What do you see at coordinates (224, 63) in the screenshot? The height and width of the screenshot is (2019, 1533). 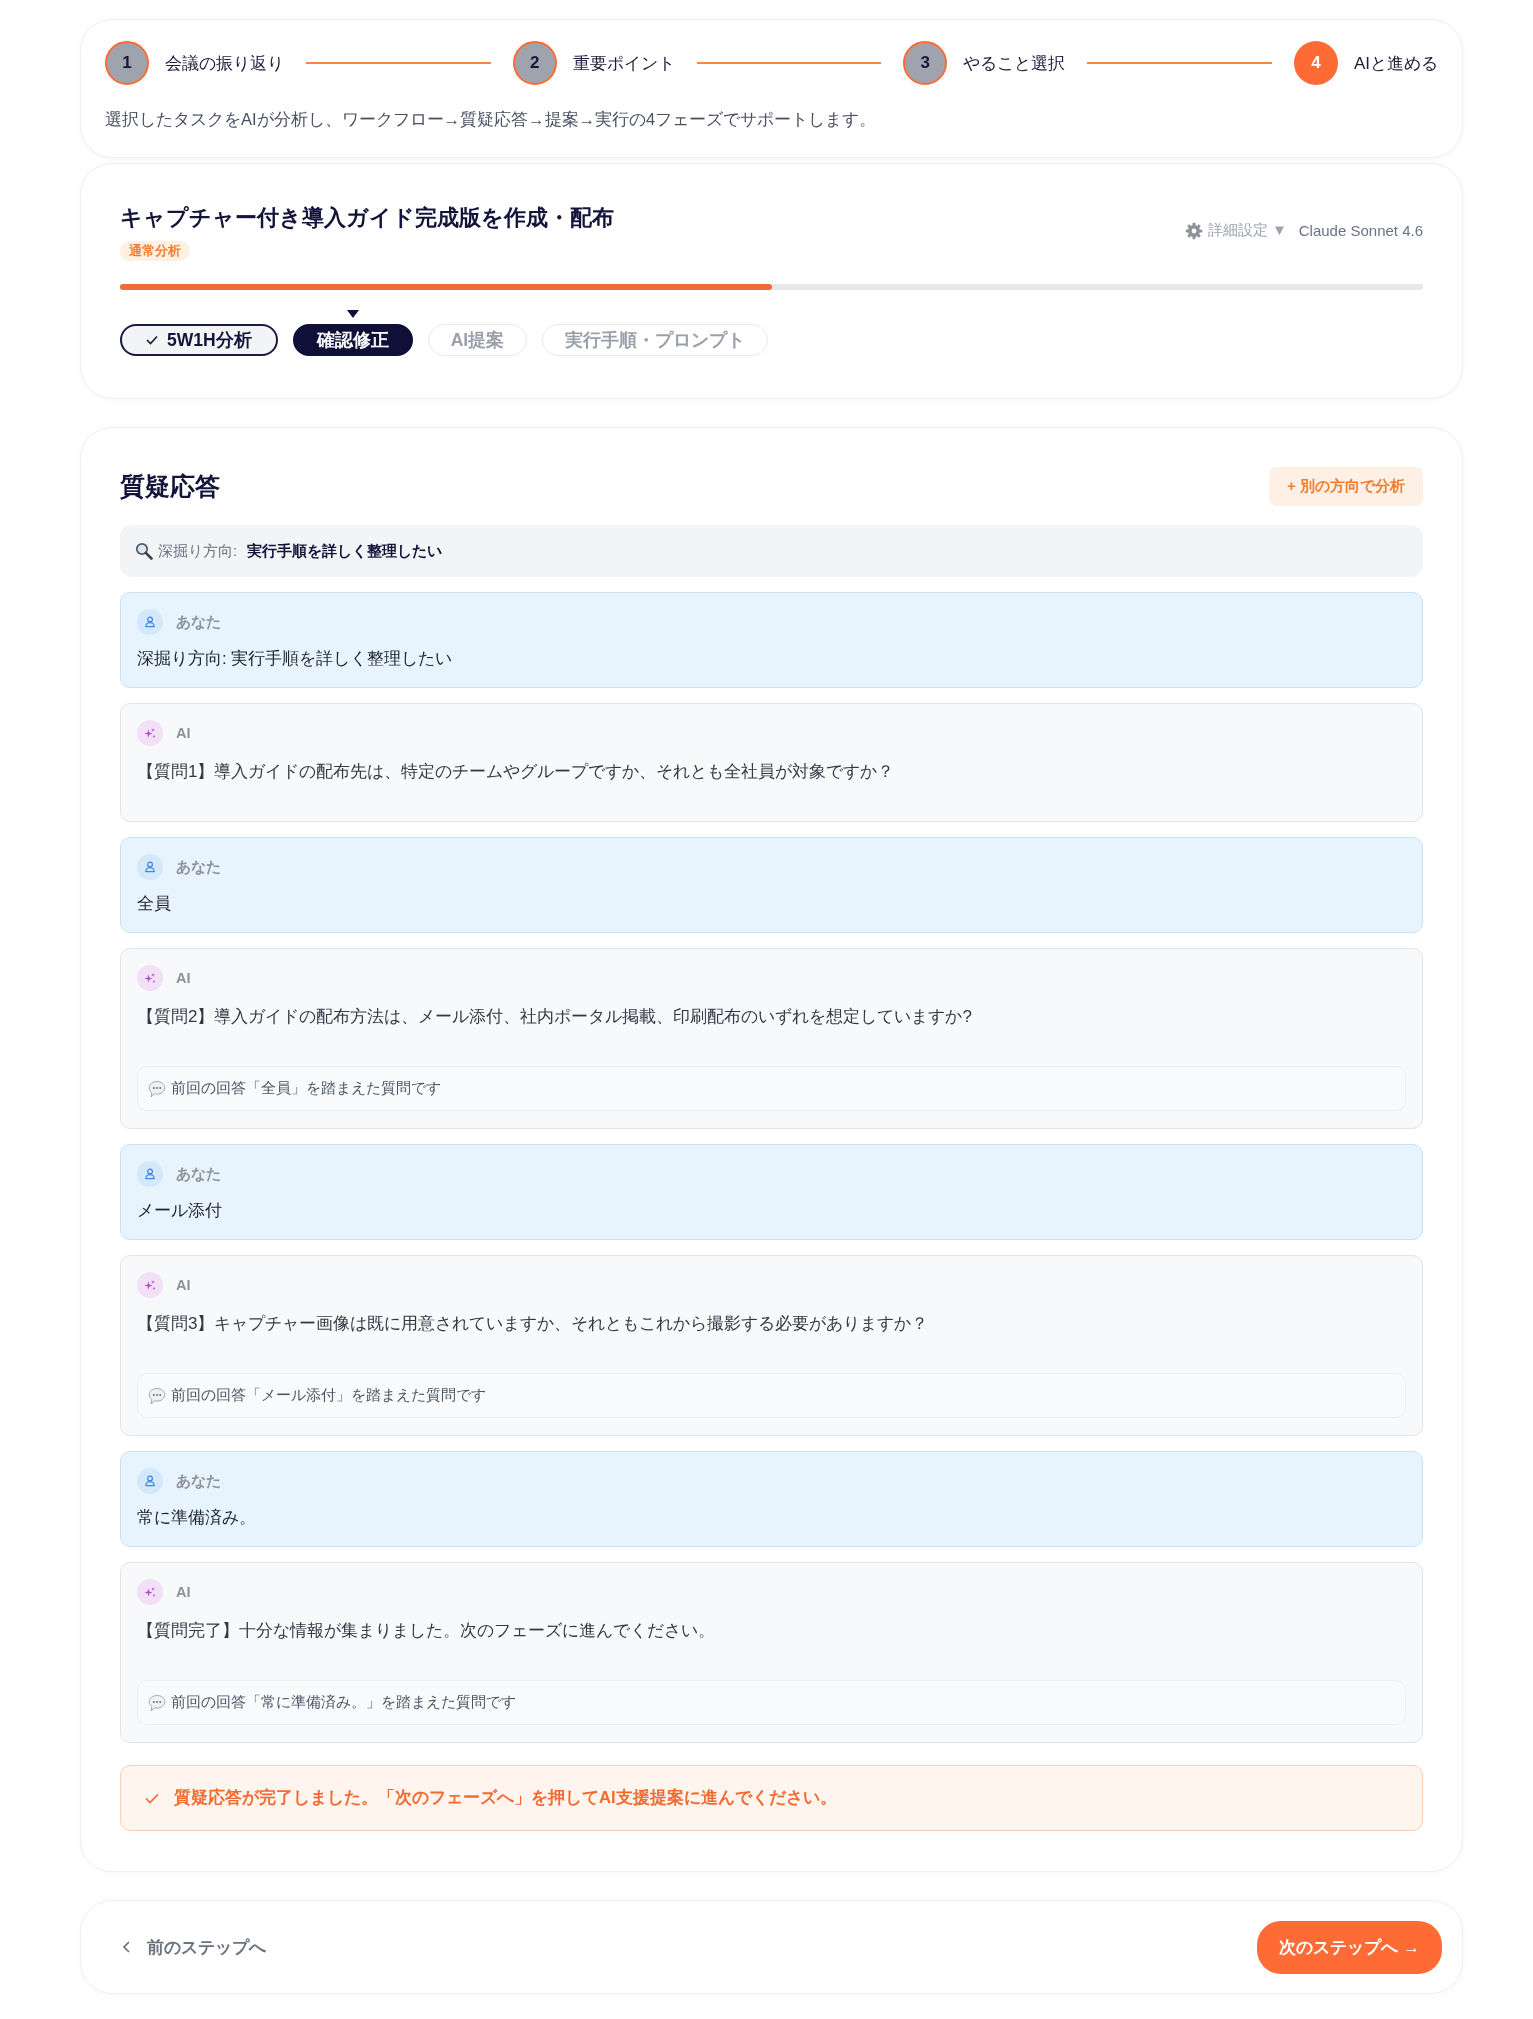 I see `step-label: 会議の振り返り` at bounding box center [224, 63].